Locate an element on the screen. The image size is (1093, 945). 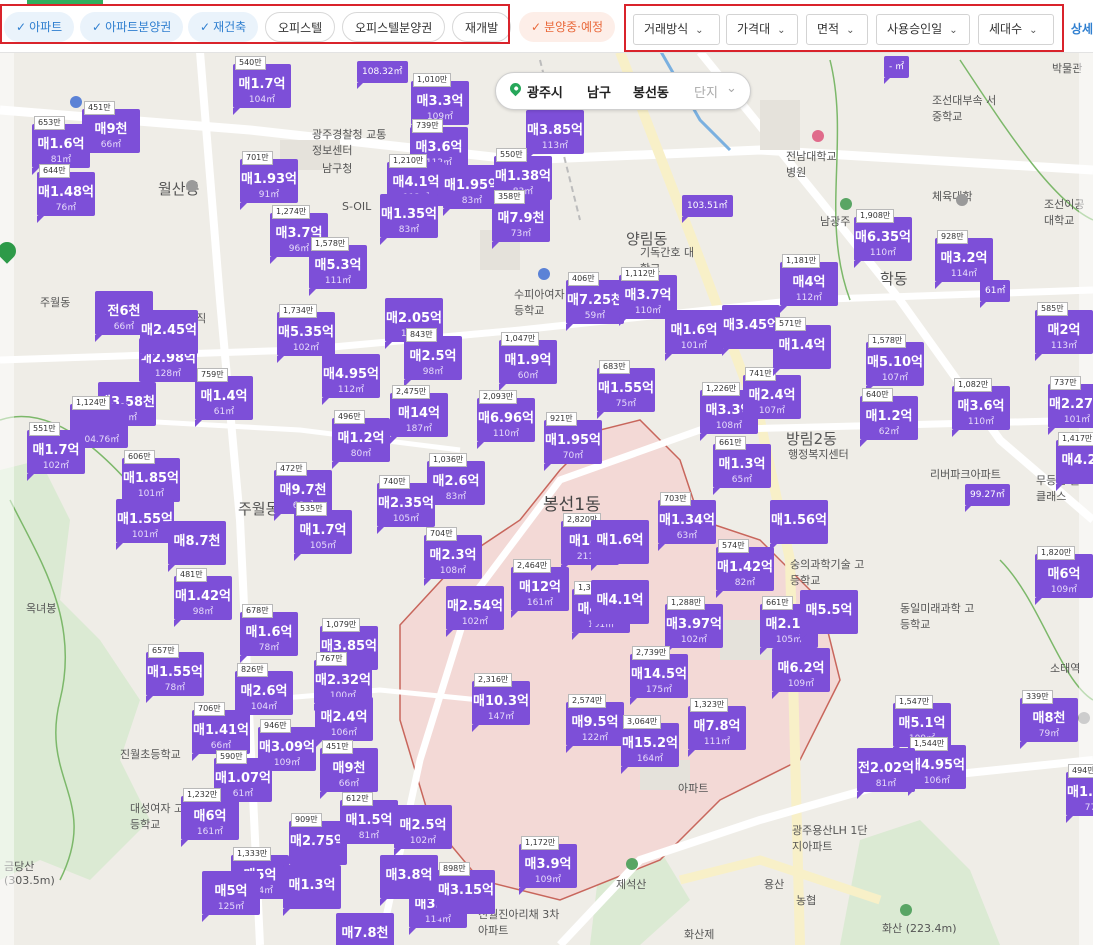
price-marker: 매2.5억 102㎡ is located at coordinates (423, 830).